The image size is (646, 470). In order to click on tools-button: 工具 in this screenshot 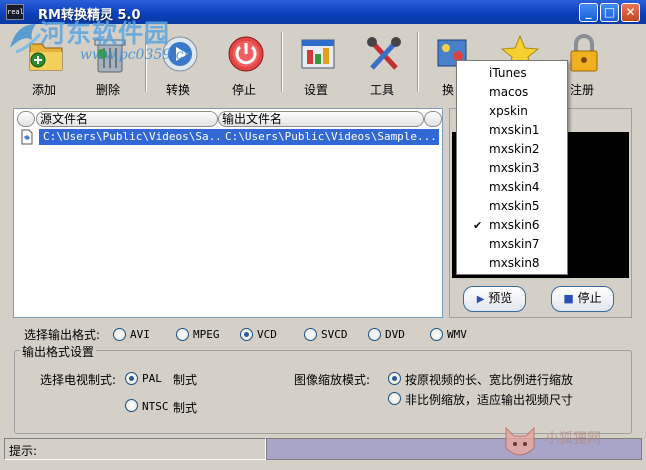, I will do `click(382, 62)`.